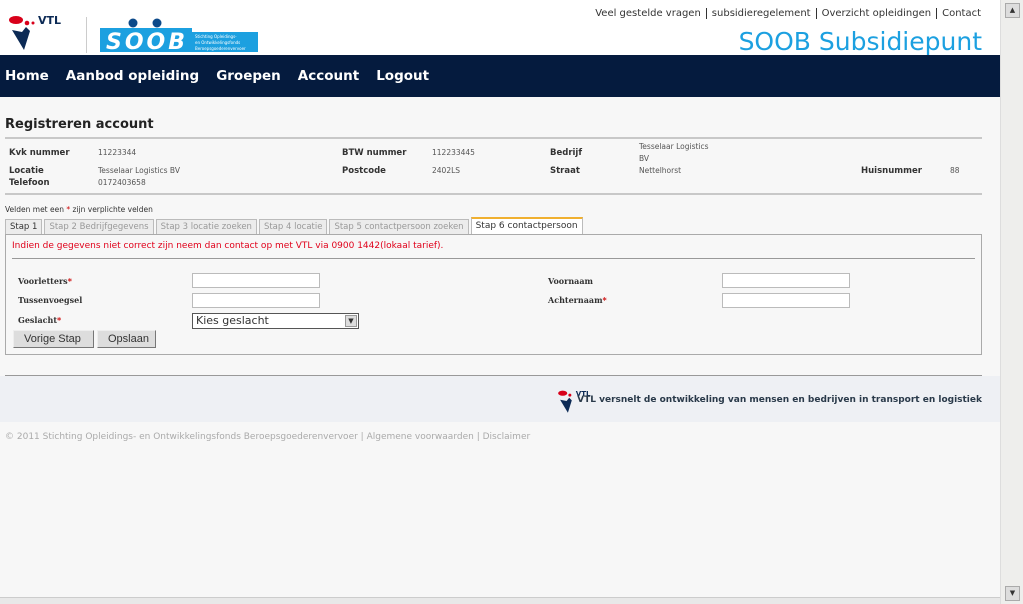 This screenshot has height=604, width=1023. I want to click on link-disclaimer: Disclaimer, so click(507, 437).